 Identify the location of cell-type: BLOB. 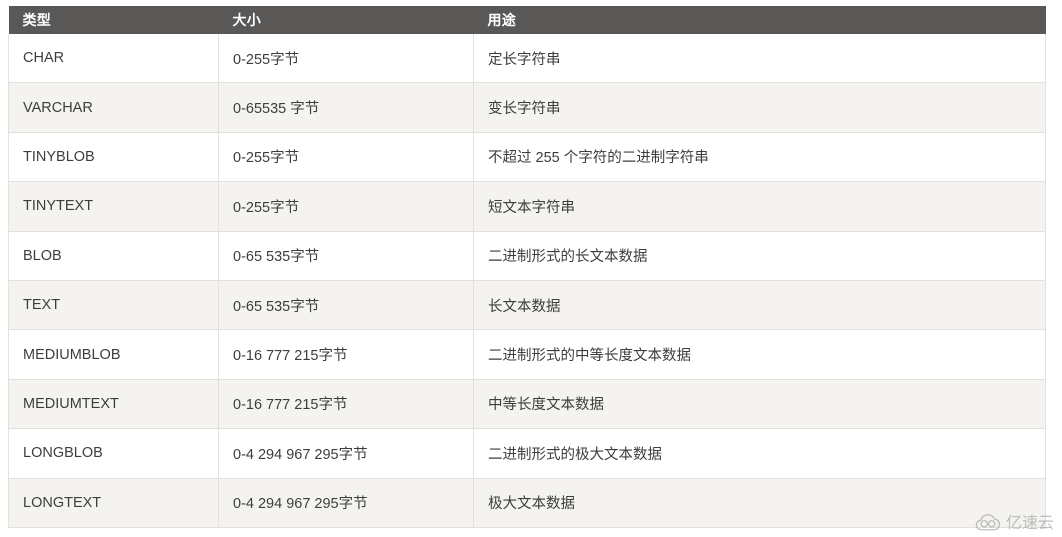
(113, 256).